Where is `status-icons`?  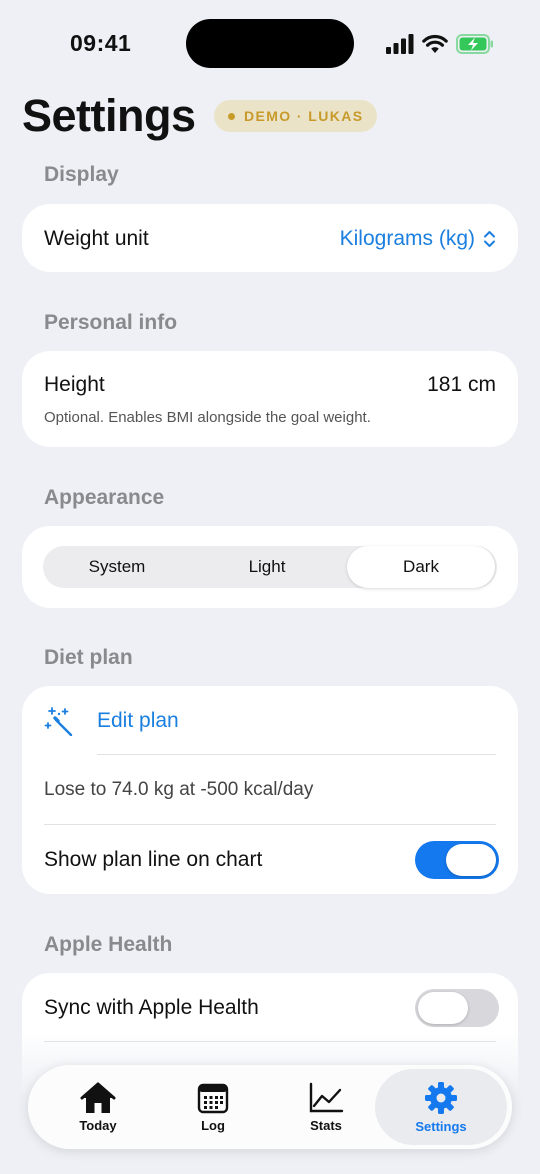 status-icons is located at coordinates (440, 44).